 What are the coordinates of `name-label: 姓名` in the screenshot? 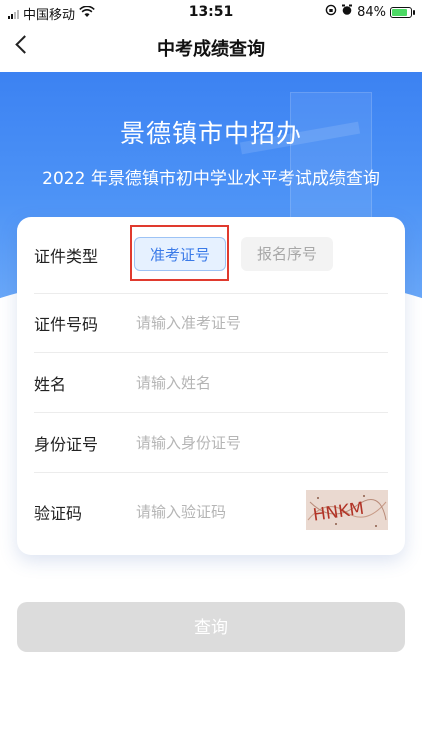 It's located at (50, 384).